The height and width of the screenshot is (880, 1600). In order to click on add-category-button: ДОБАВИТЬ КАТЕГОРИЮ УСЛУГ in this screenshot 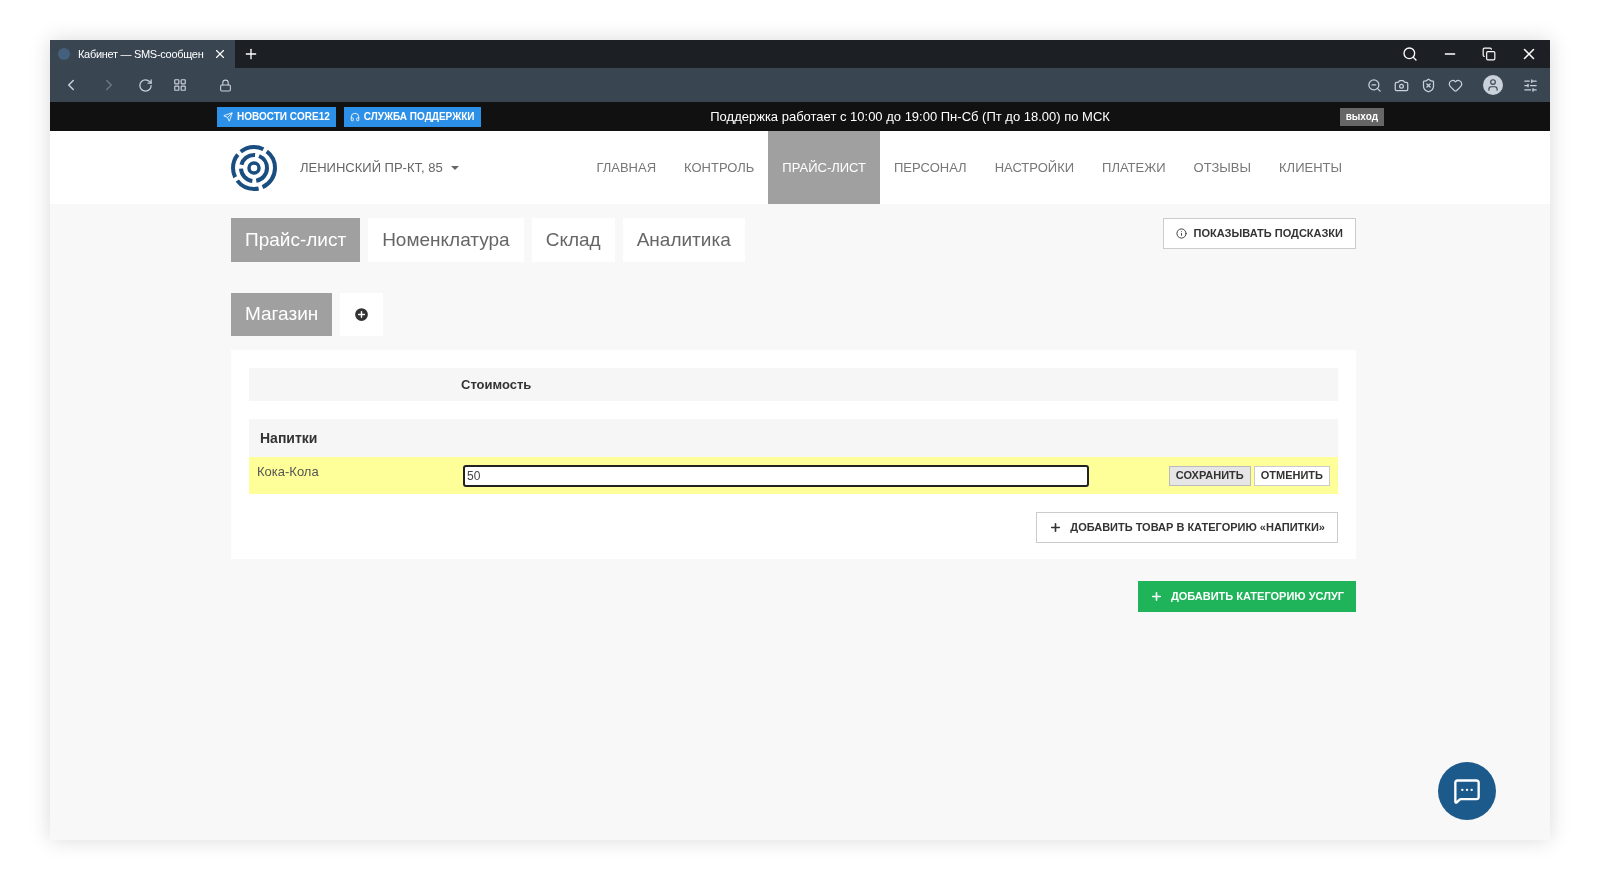, I will do `click(1246, 596)`.